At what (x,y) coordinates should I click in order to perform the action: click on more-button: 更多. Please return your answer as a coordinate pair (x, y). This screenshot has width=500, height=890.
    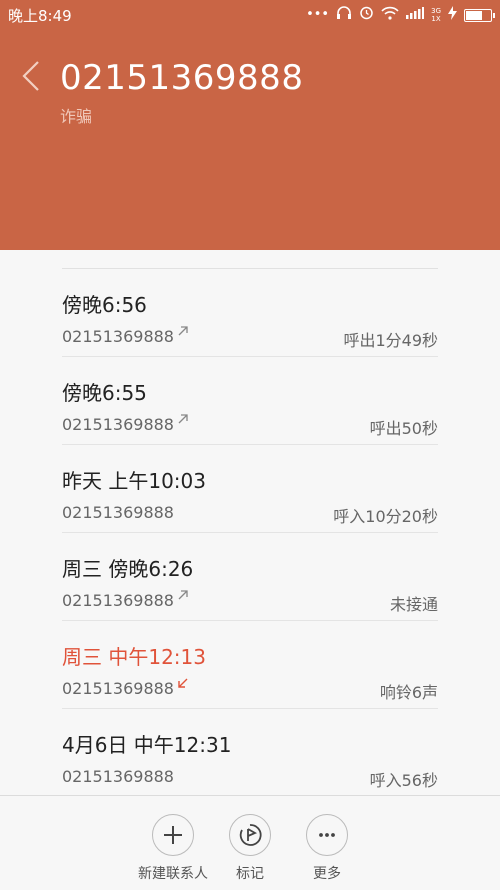
    Looking at the image, I should click on (327, 849).